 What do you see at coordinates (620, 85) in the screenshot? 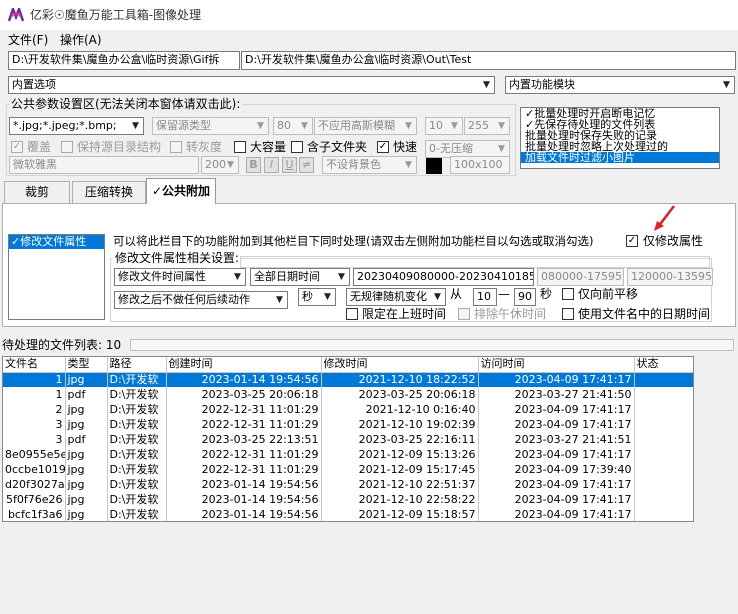
I see `preset-module-select: 内置功能模块 ▼` at bounding box center [620, 85].